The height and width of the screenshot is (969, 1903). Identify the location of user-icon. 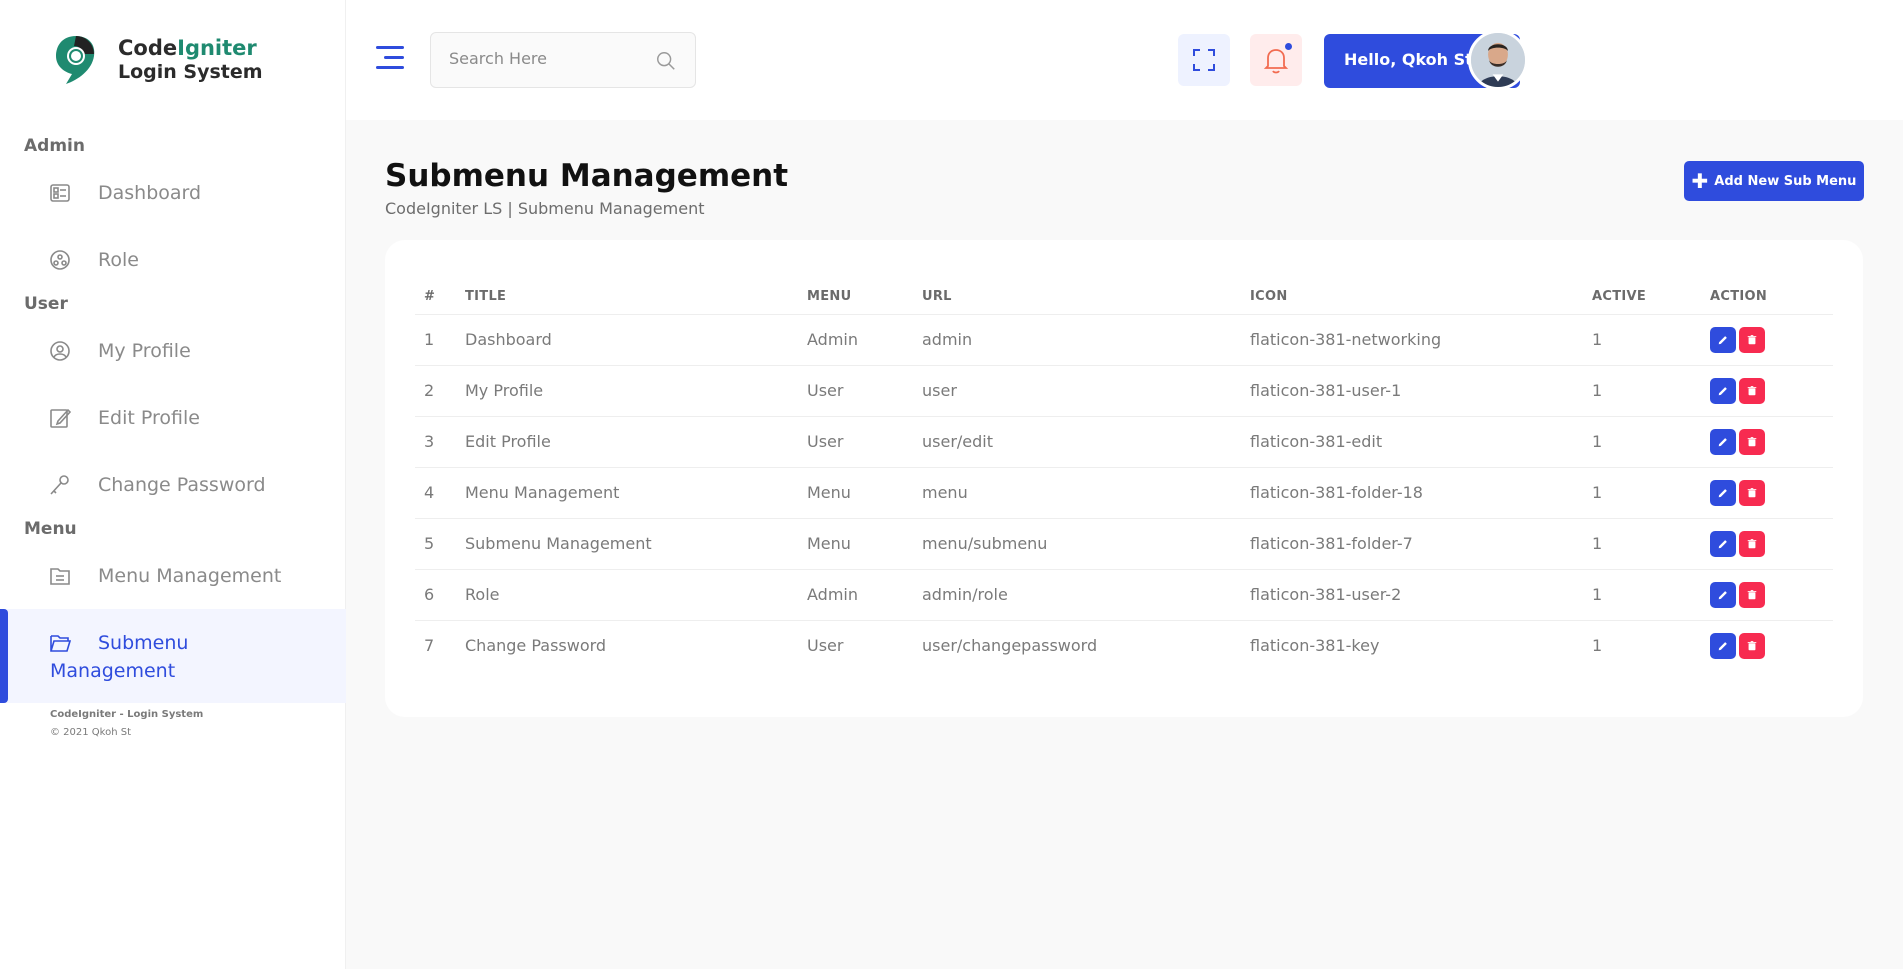
(60, 351).